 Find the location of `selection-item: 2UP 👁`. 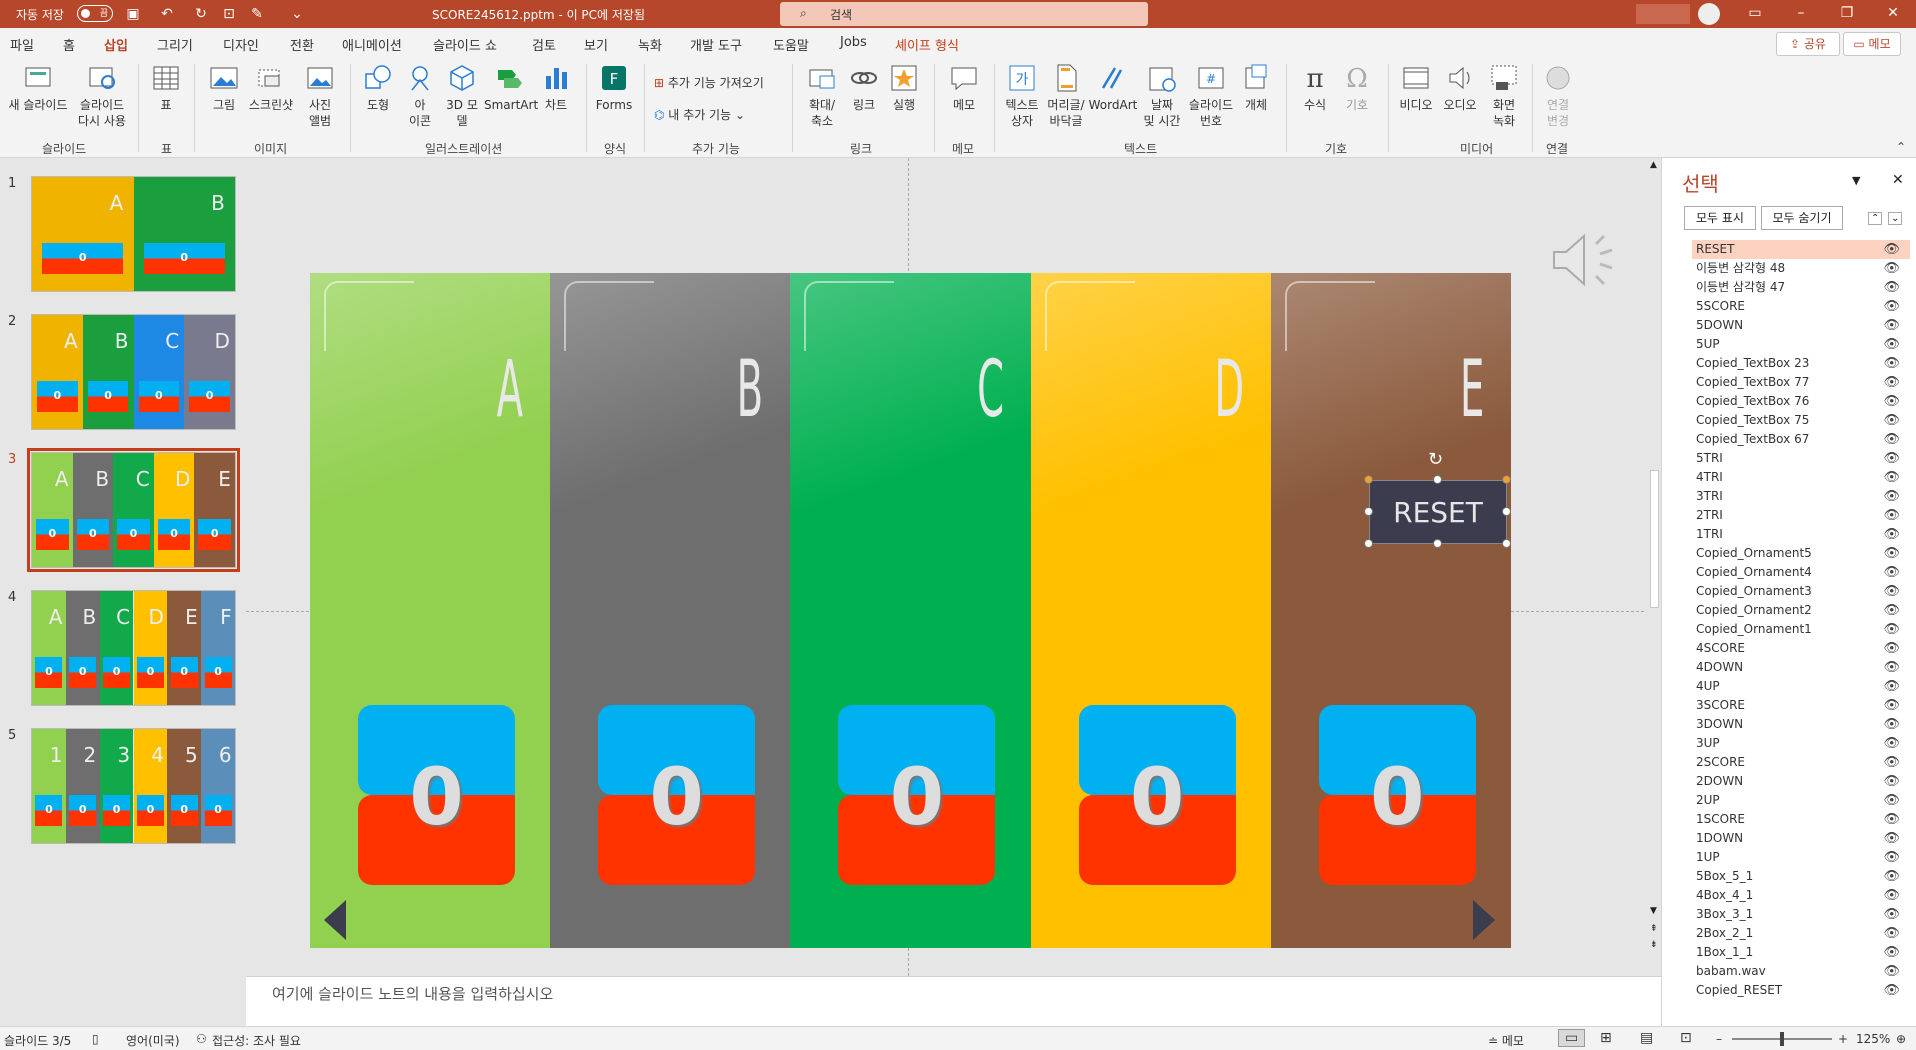

selection-item: 2UP 👁 is located at coordinates (1801, 800).